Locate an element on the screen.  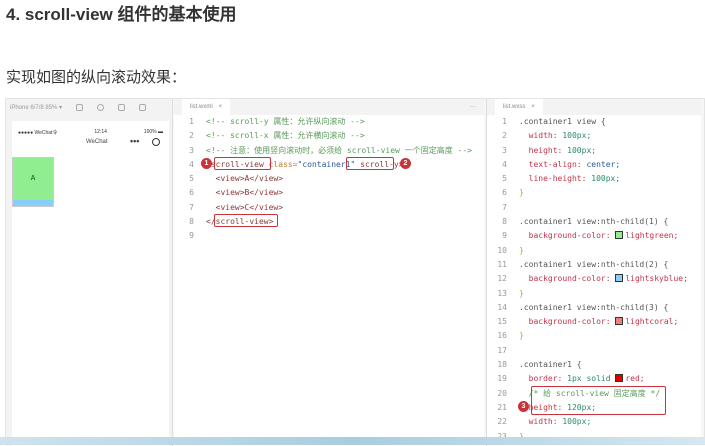
line-number: 6 is located at coordinates (191, 193).